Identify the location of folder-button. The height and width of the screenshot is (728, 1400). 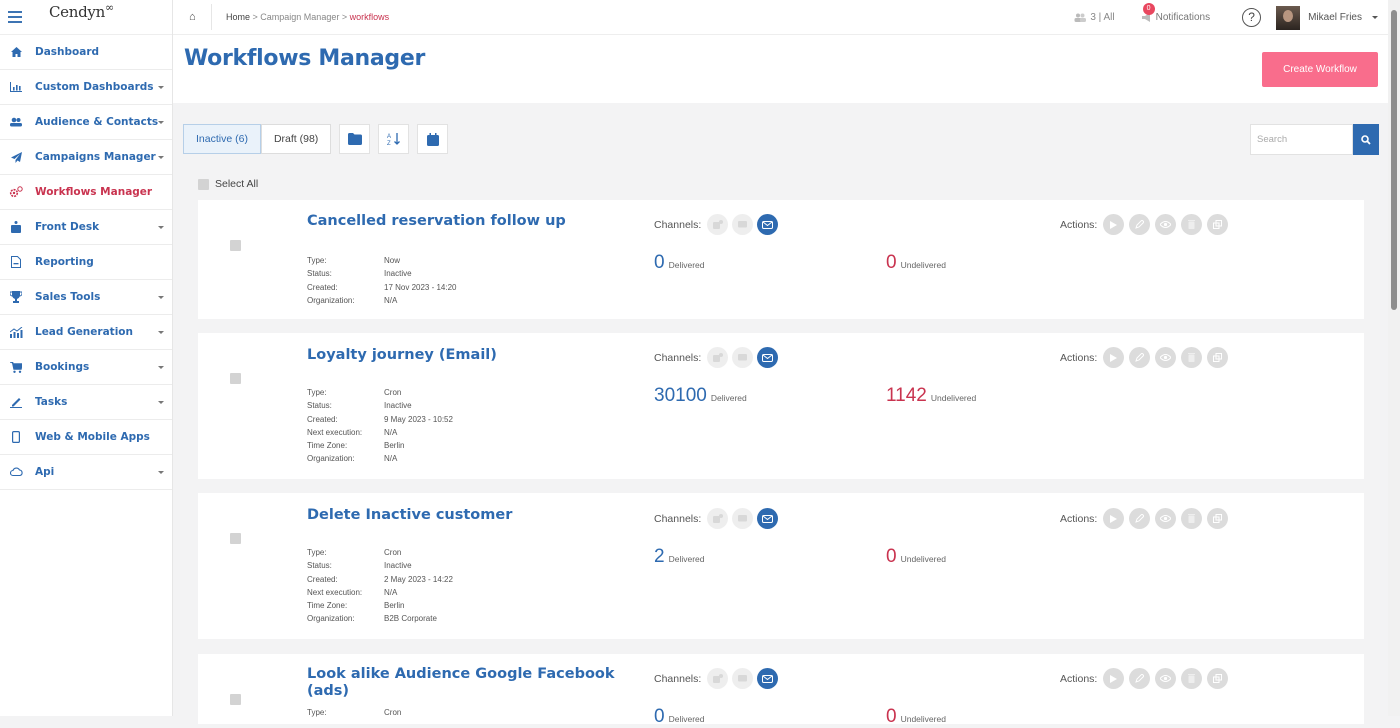
(355, 139).